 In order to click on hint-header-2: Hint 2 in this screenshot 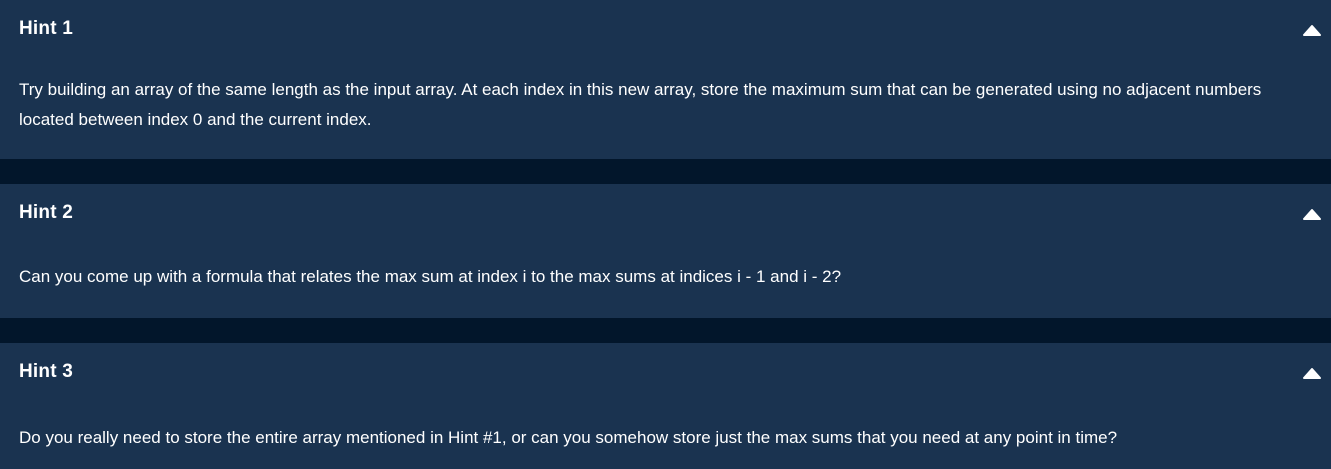, I will do `click(665, 213)`.